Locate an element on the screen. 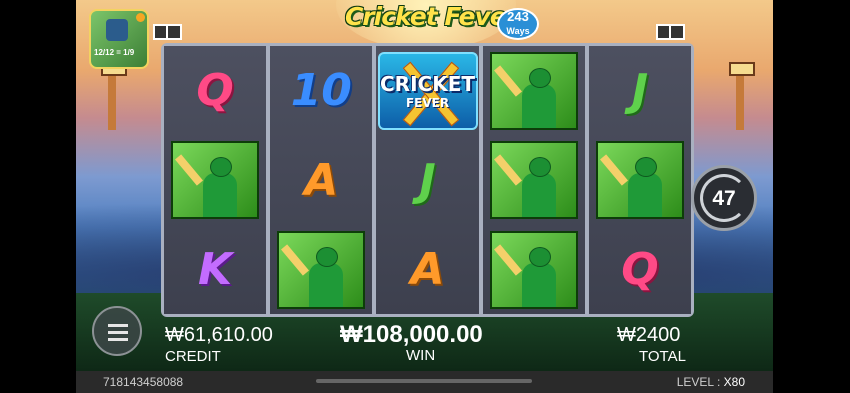 The image size is (850, 393). status-bar: 718143458088 LEVEL : X80 is located at coordinates (424, 382).